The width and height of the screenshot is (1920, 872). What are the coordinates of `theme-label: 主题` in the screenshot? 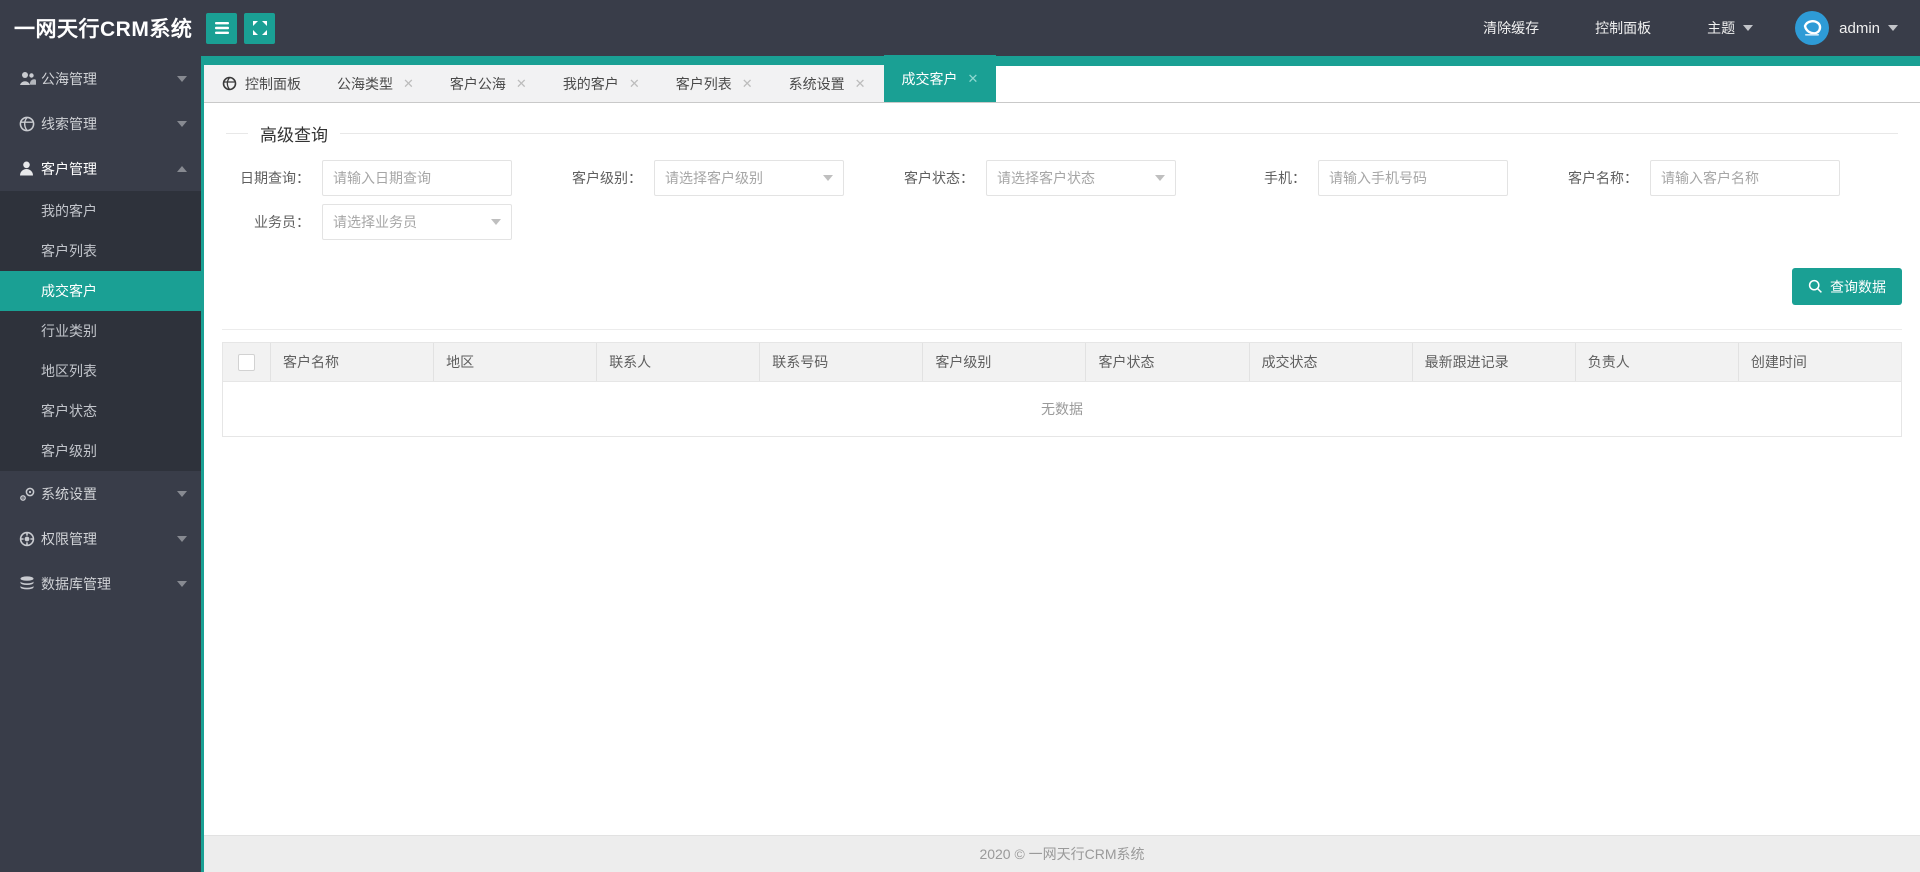 It's located at (1721, 28).